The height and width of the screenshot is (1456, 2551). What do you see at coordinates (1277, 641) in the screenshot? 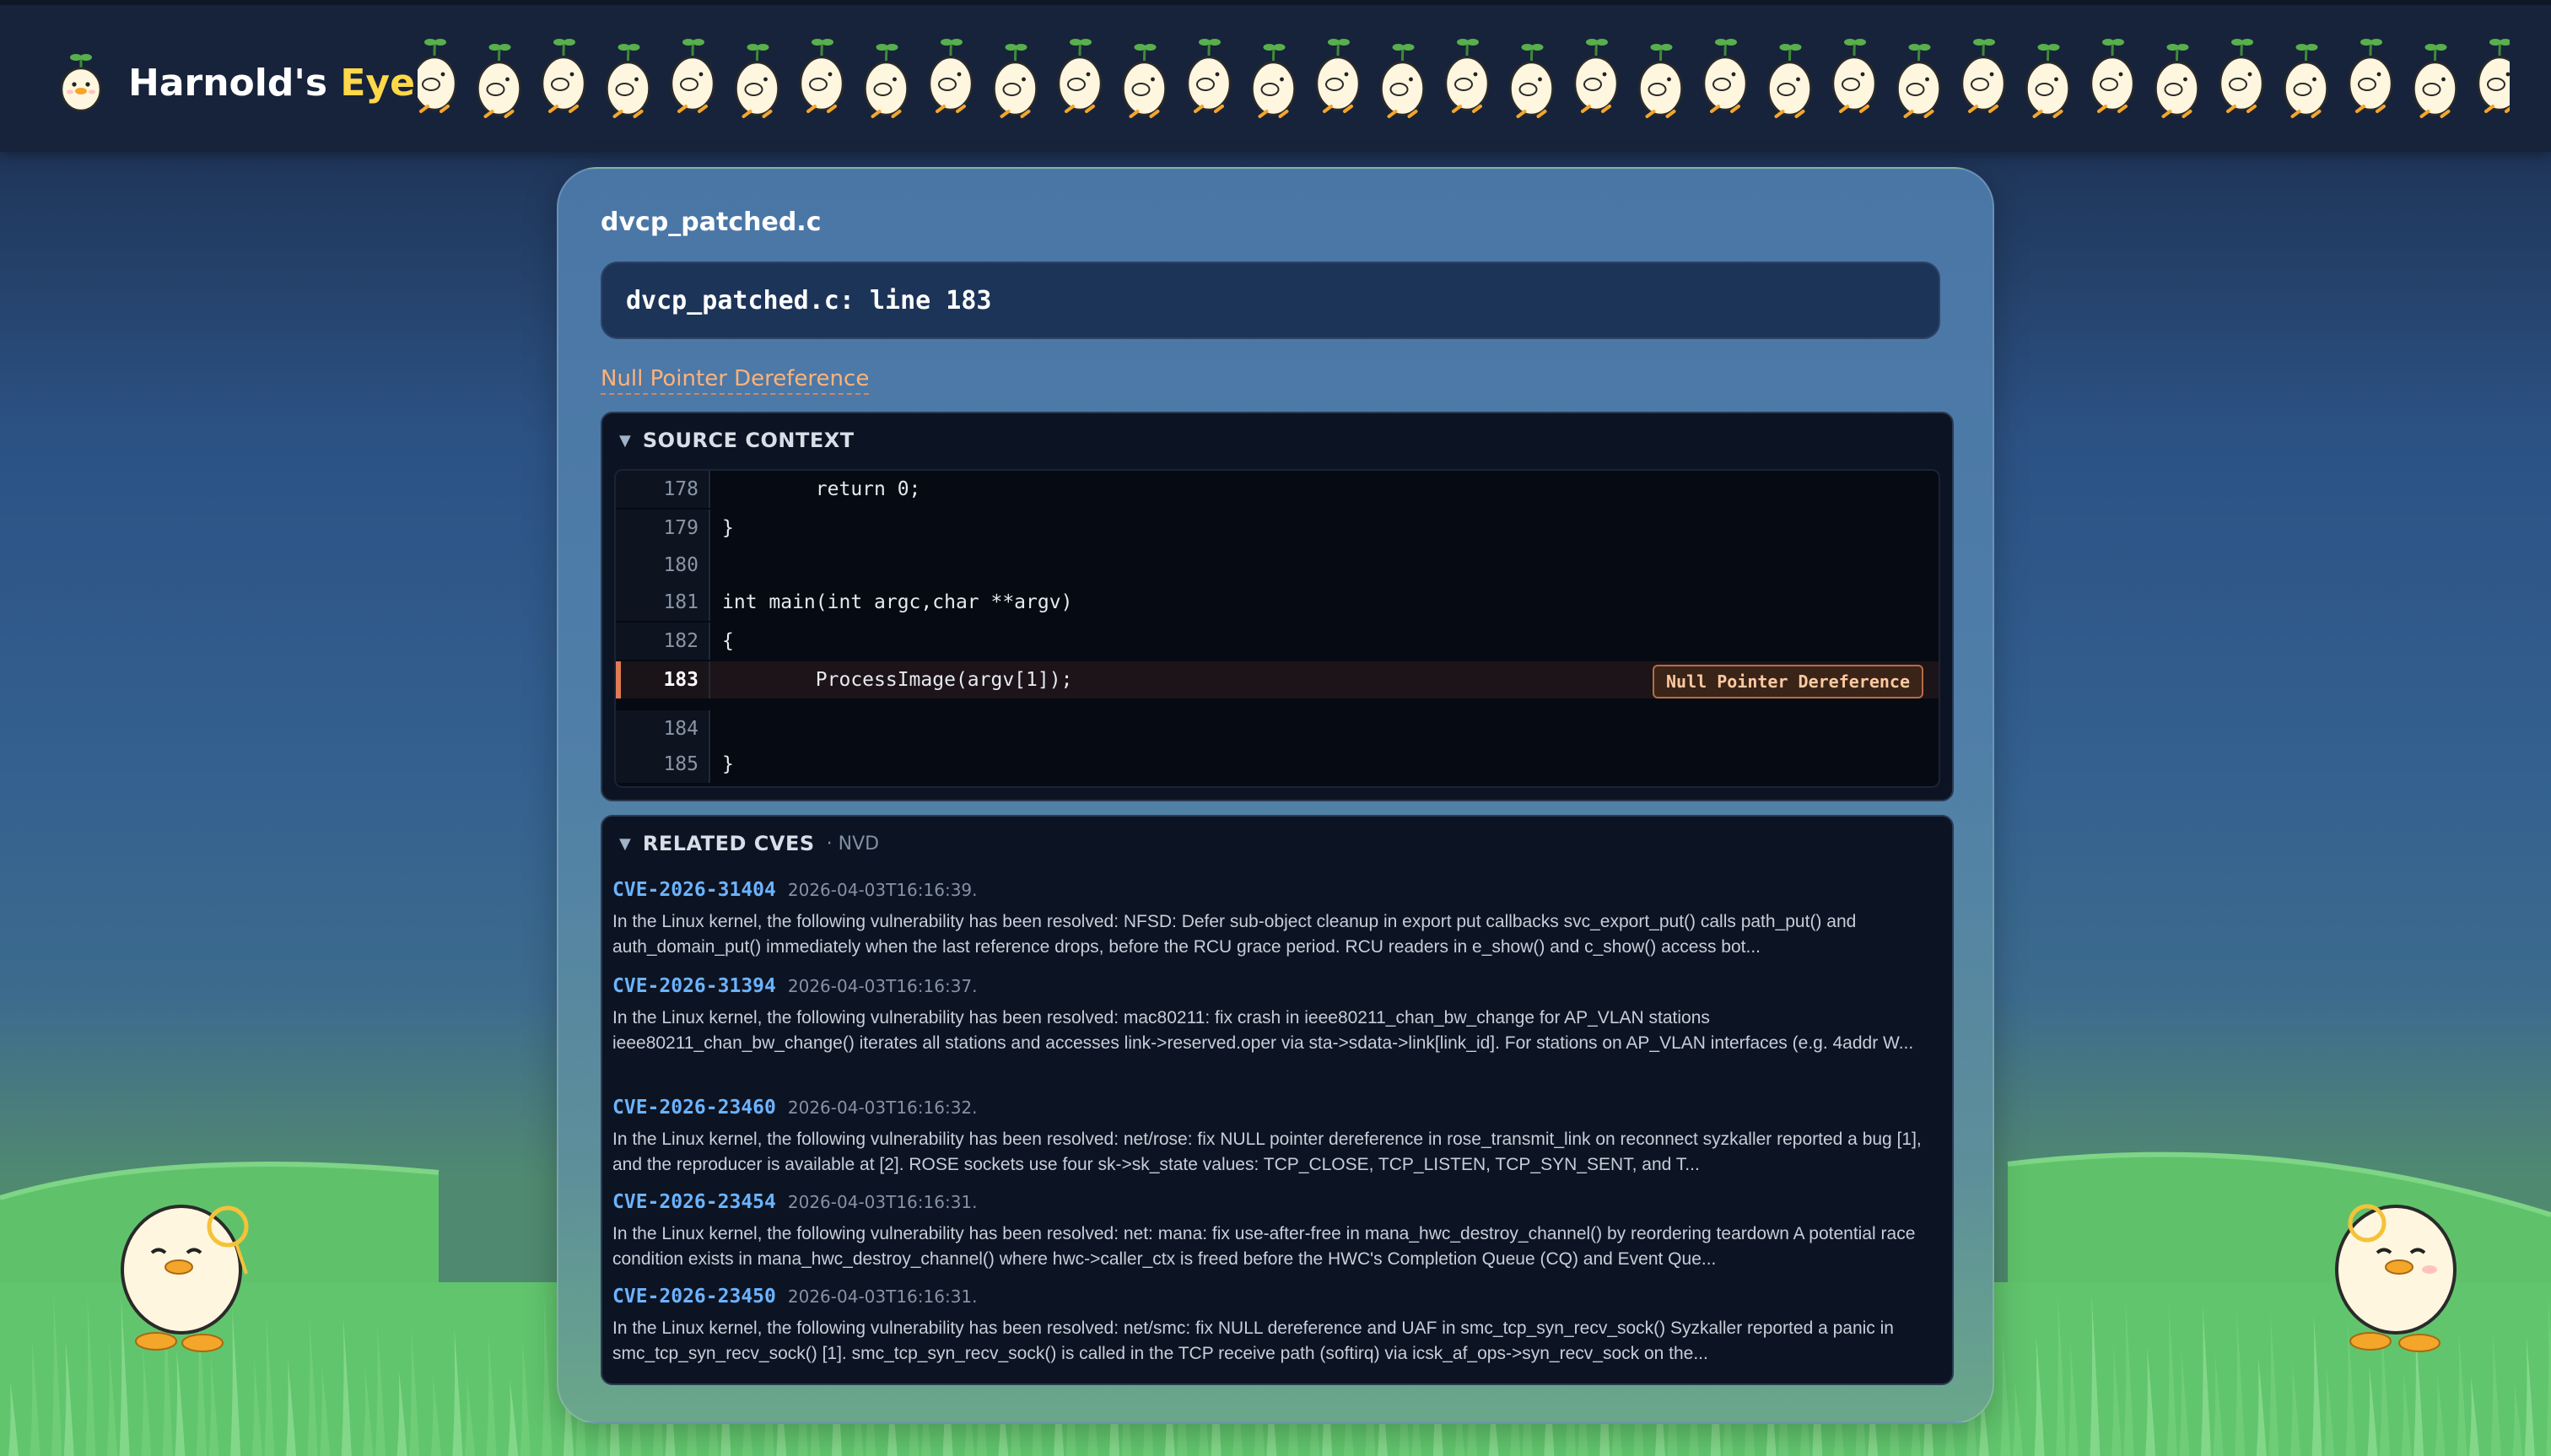
I see `code-line: 182 {` at bounding box center [1277, 641].